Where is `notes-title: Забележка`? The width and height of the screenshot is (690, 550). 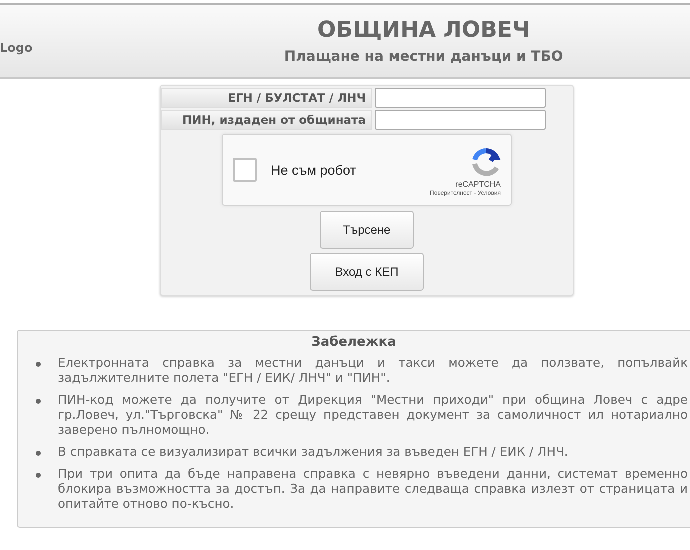 notes-title: Забележка is located at coordinates (354, 342).